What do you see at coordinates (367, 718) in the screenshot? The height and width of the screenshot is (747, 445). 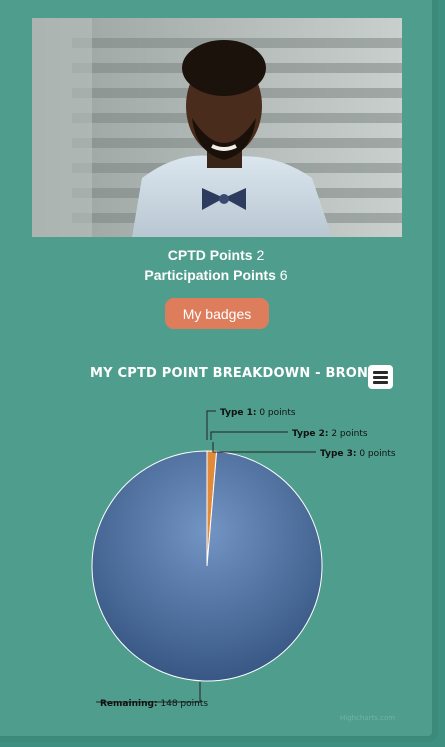 I see `chart-credit: Highcharts.com` at bounding box center [367, 718].